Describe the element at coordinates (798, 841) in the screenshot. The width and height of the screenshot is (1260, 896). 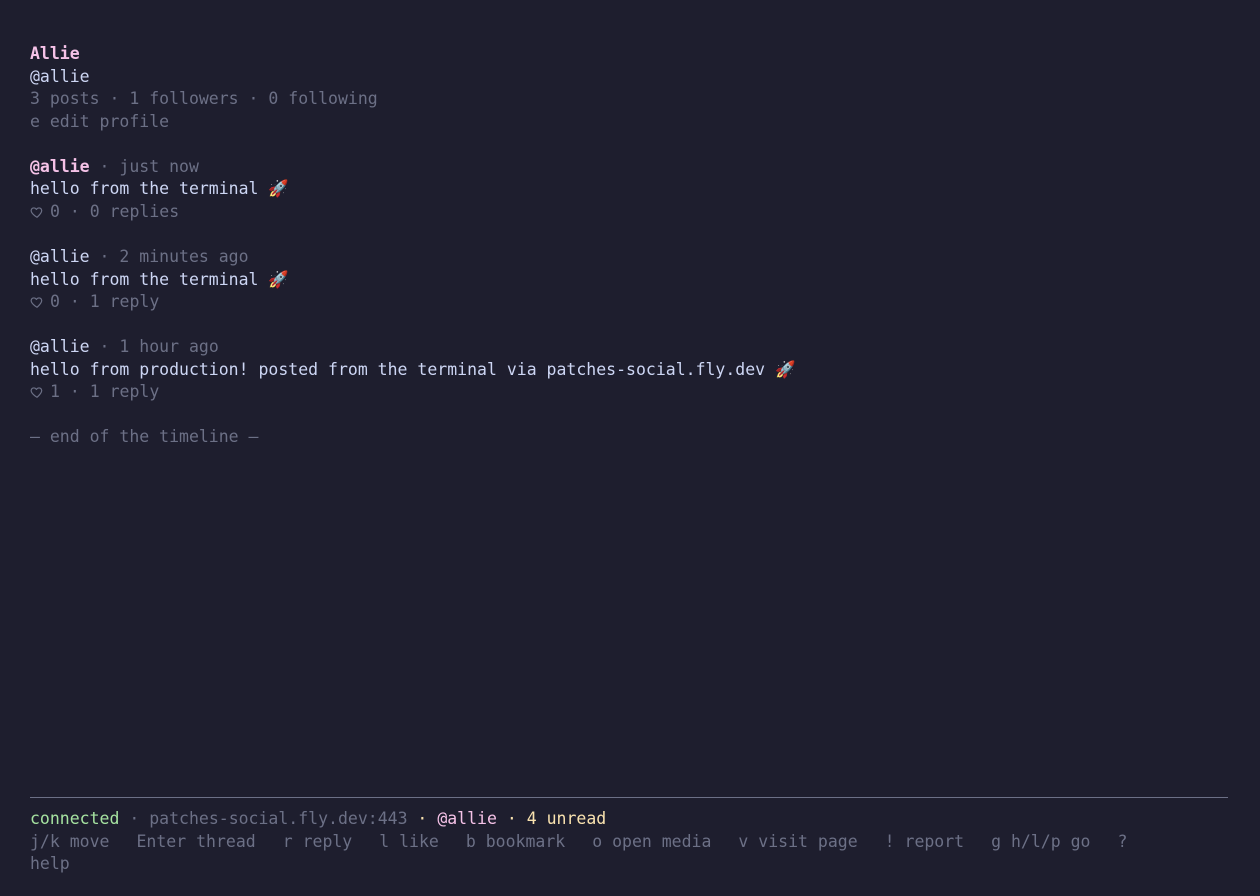
I see `key-hint-visit-page: v visit page` at that location.